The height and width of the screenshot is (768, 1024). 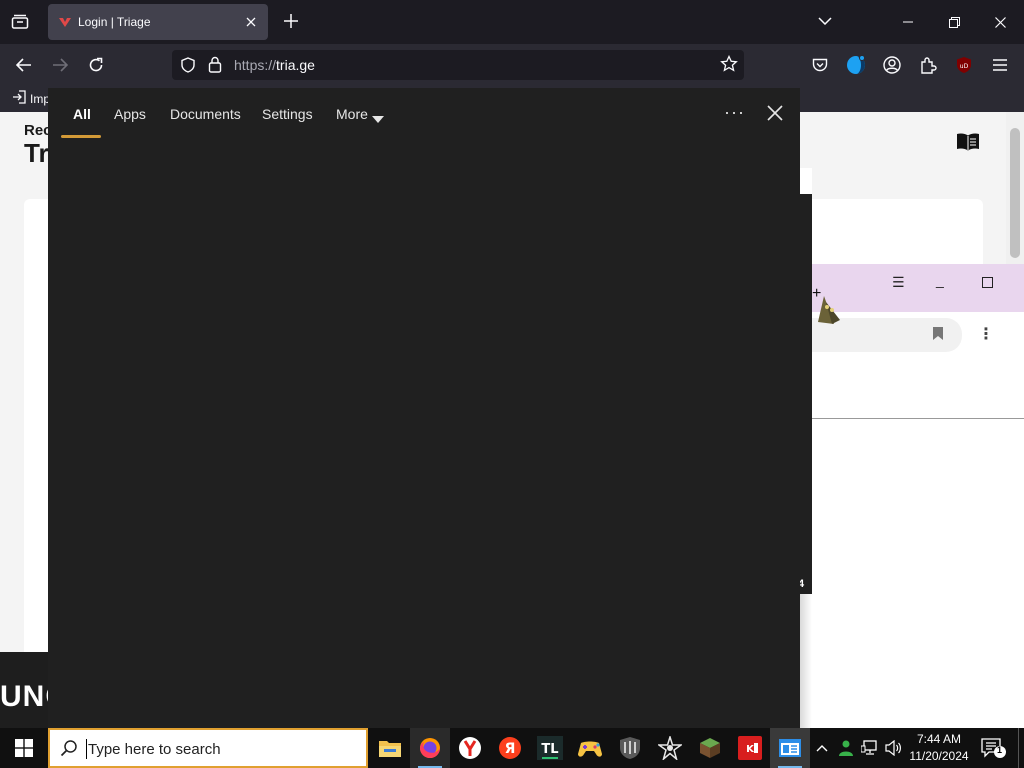 I want to click on reload-icon, so click(x=96, y=65).